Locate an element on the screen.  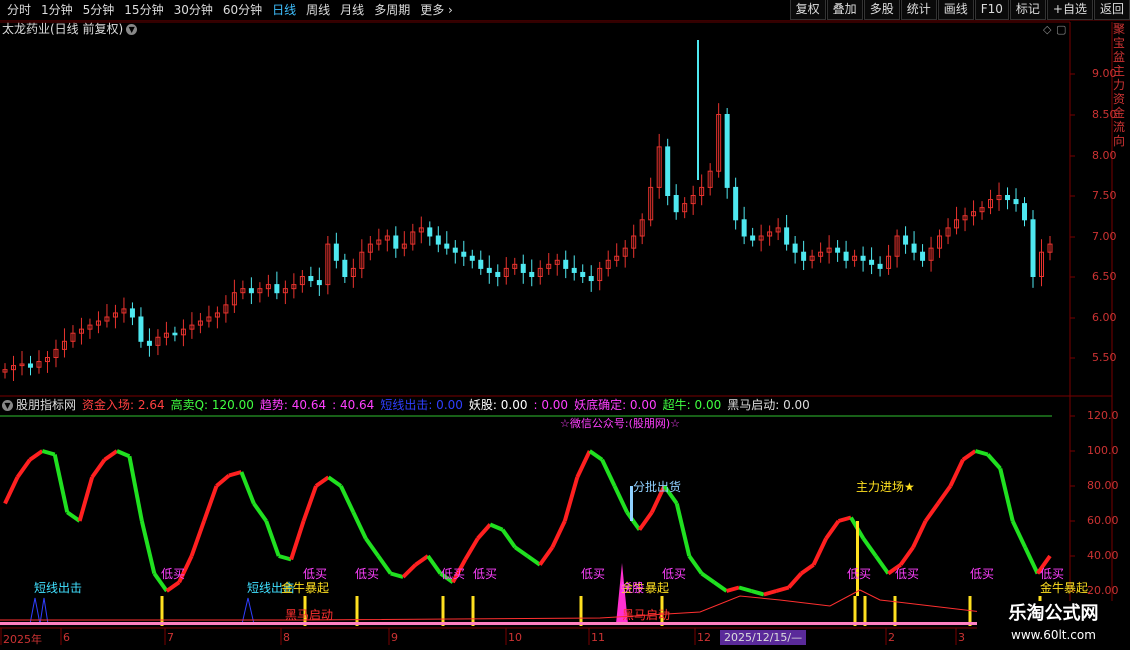
diamond-icon: ◇ is located at coordinates (1047, 29).